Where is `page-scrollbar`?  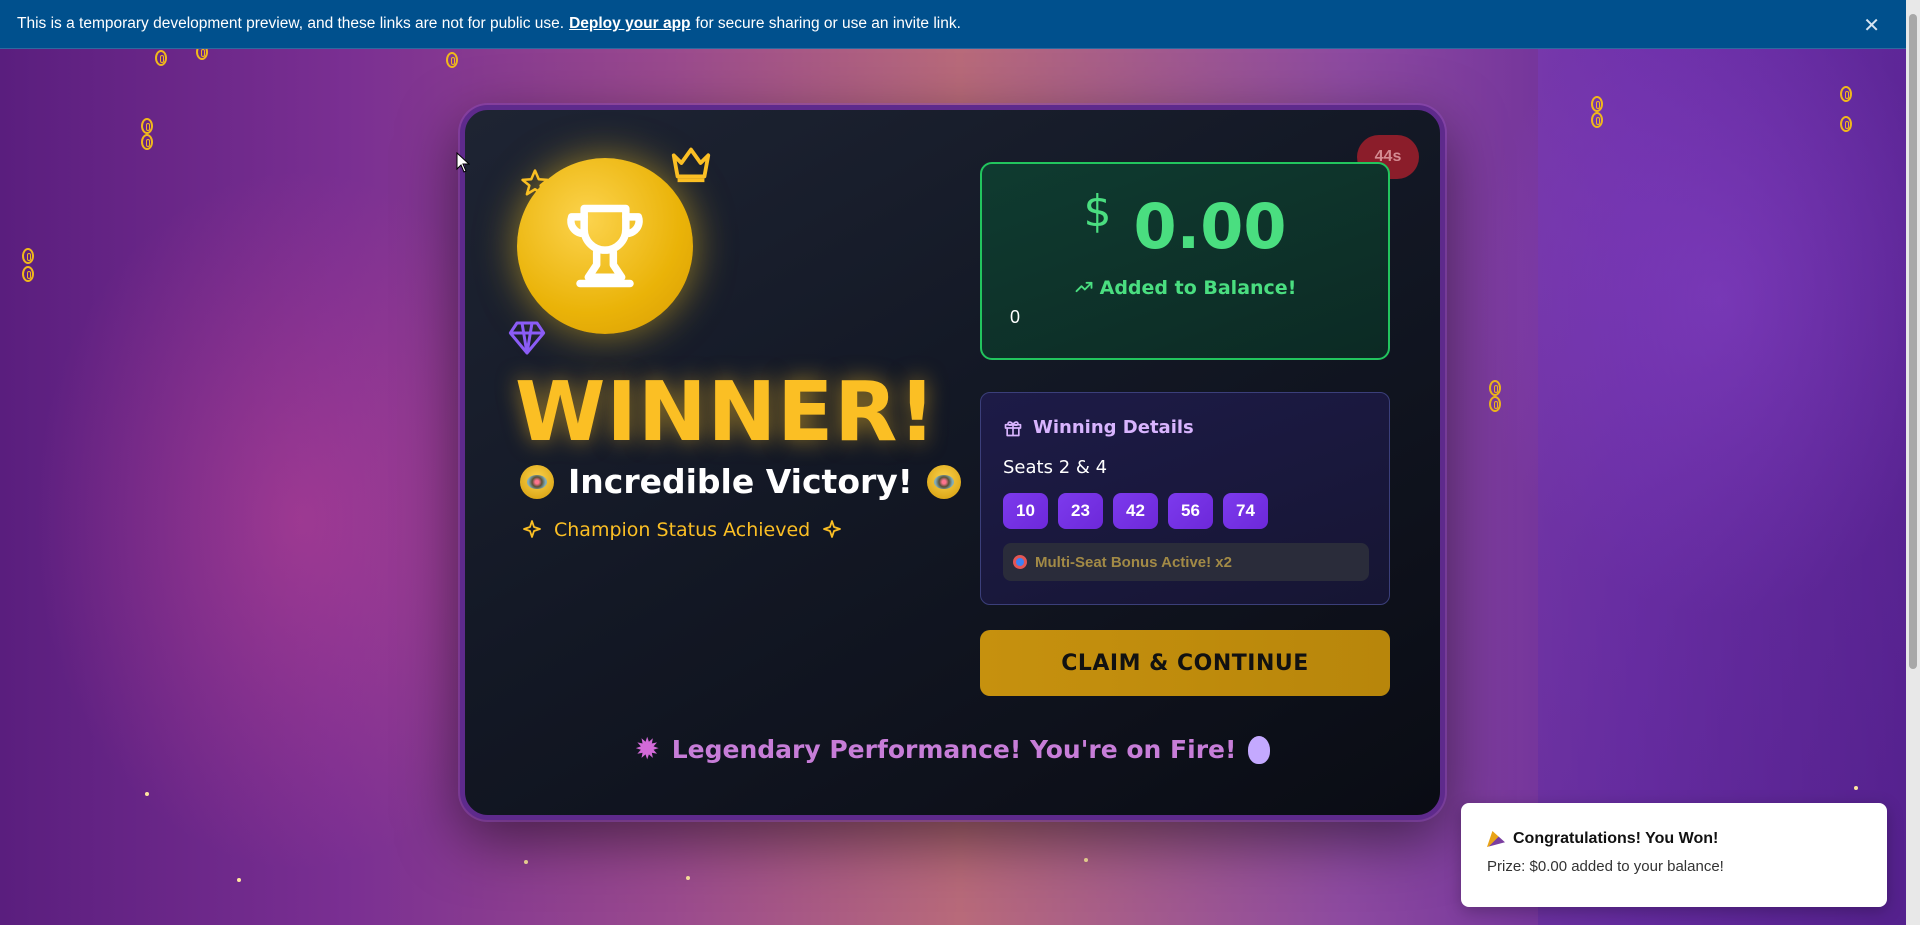 page-scrollbar is located at coordinates (1913, 462).